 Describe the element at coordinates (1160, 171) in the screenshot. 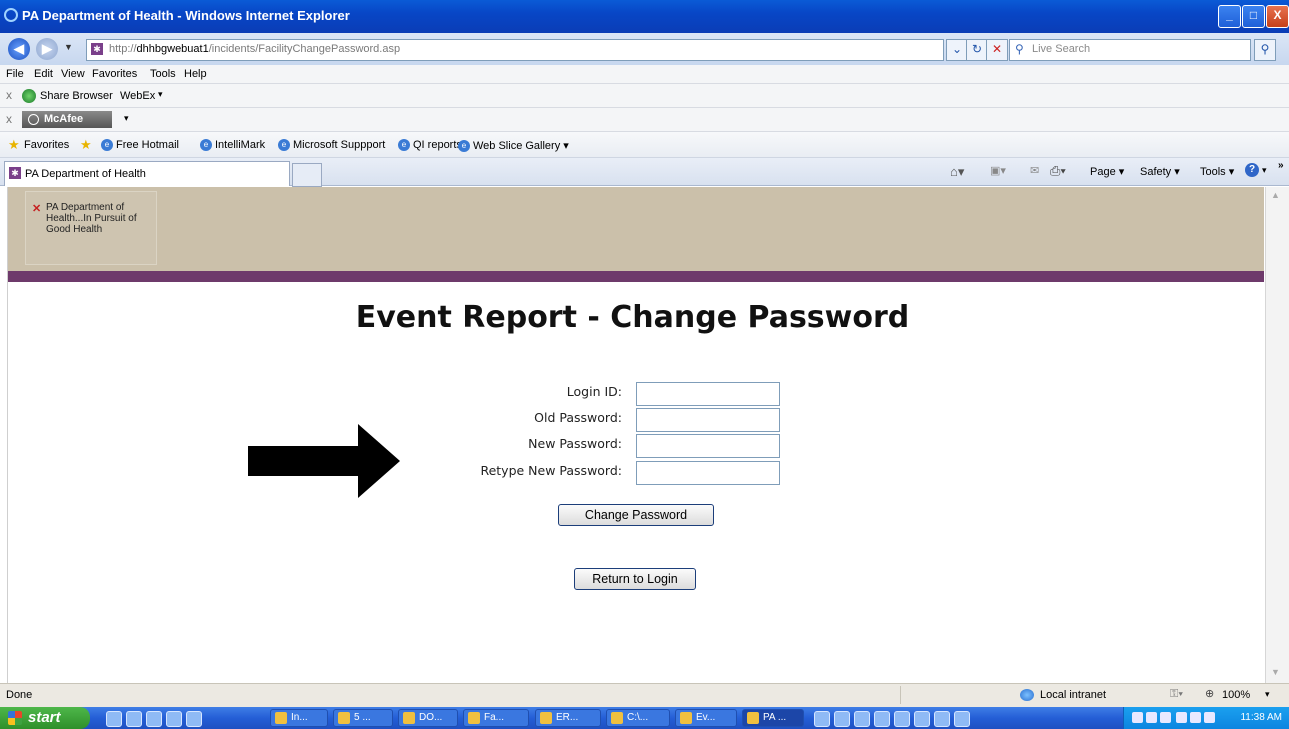

I see `safety-menu: Safety ▾` at that location.